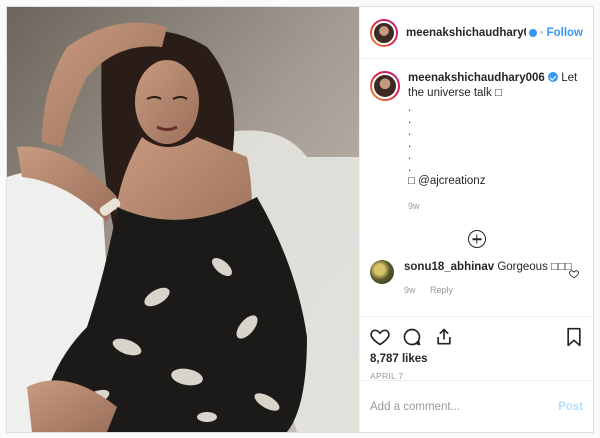 Image resolution: width=600 pixels, height=438 pixels. I want to click on post-header: meenakshichaudhary006 • Follow, so click(476, 33).